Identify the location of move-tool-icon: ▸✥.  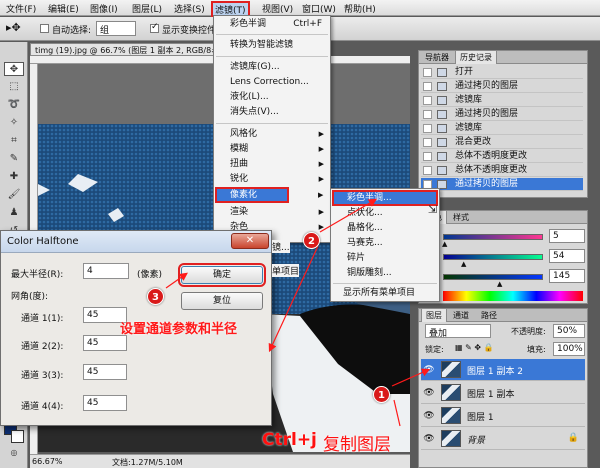
(13, 27).